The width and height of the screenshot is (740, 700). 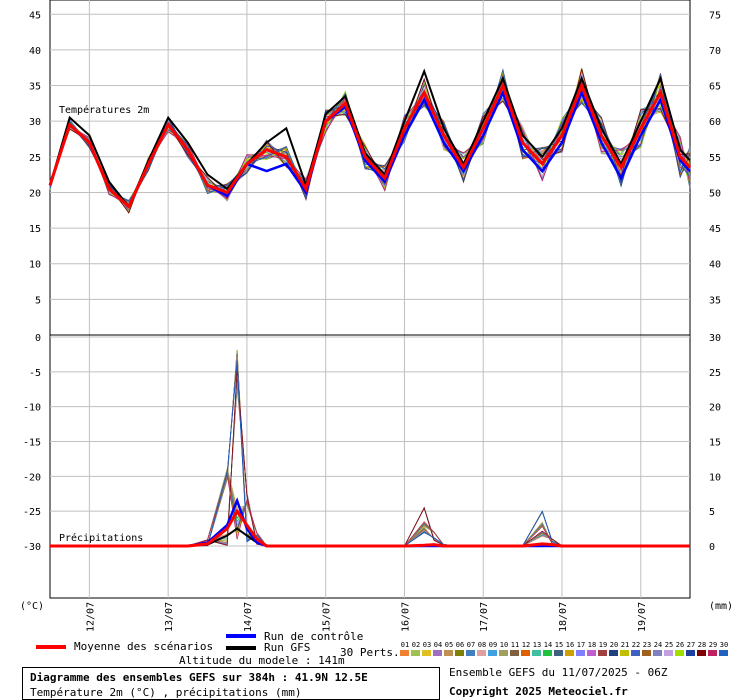 What do you see at coordinates (603, 645) in the screenshot?
I see `pert-number: 19` at bounding box center [603, 645].